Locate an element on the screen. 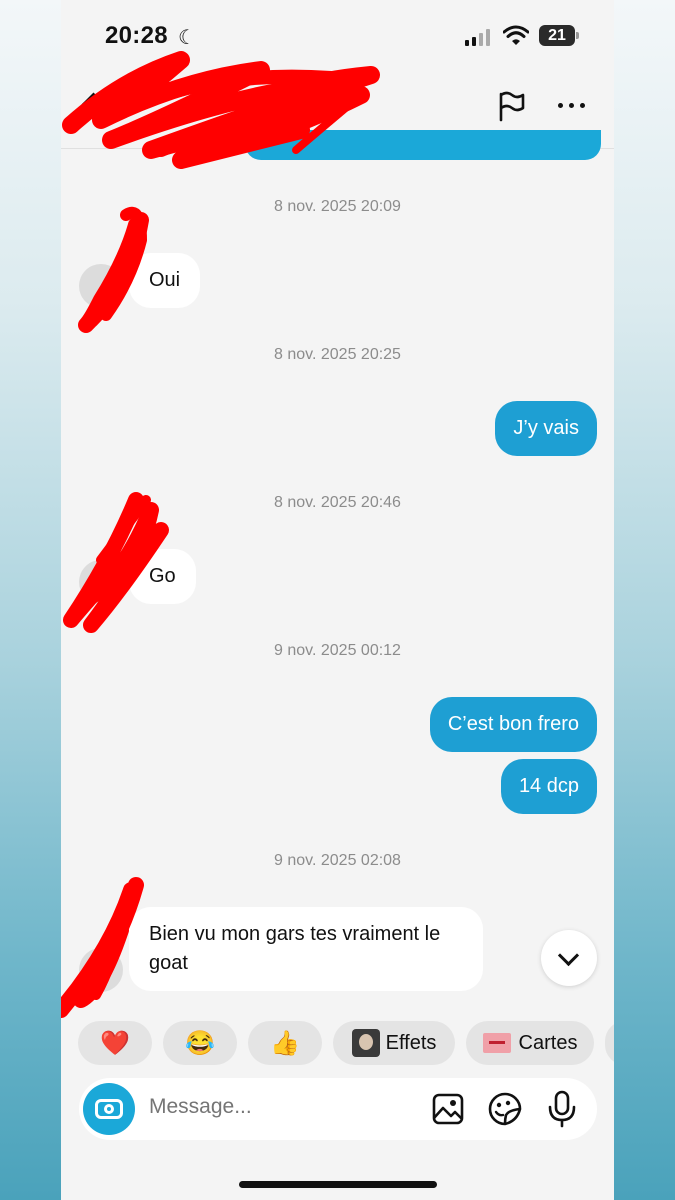 The width and height of the screenshot is (675, 1200). status-time: 20:28 is located at coordinates (136, 35).